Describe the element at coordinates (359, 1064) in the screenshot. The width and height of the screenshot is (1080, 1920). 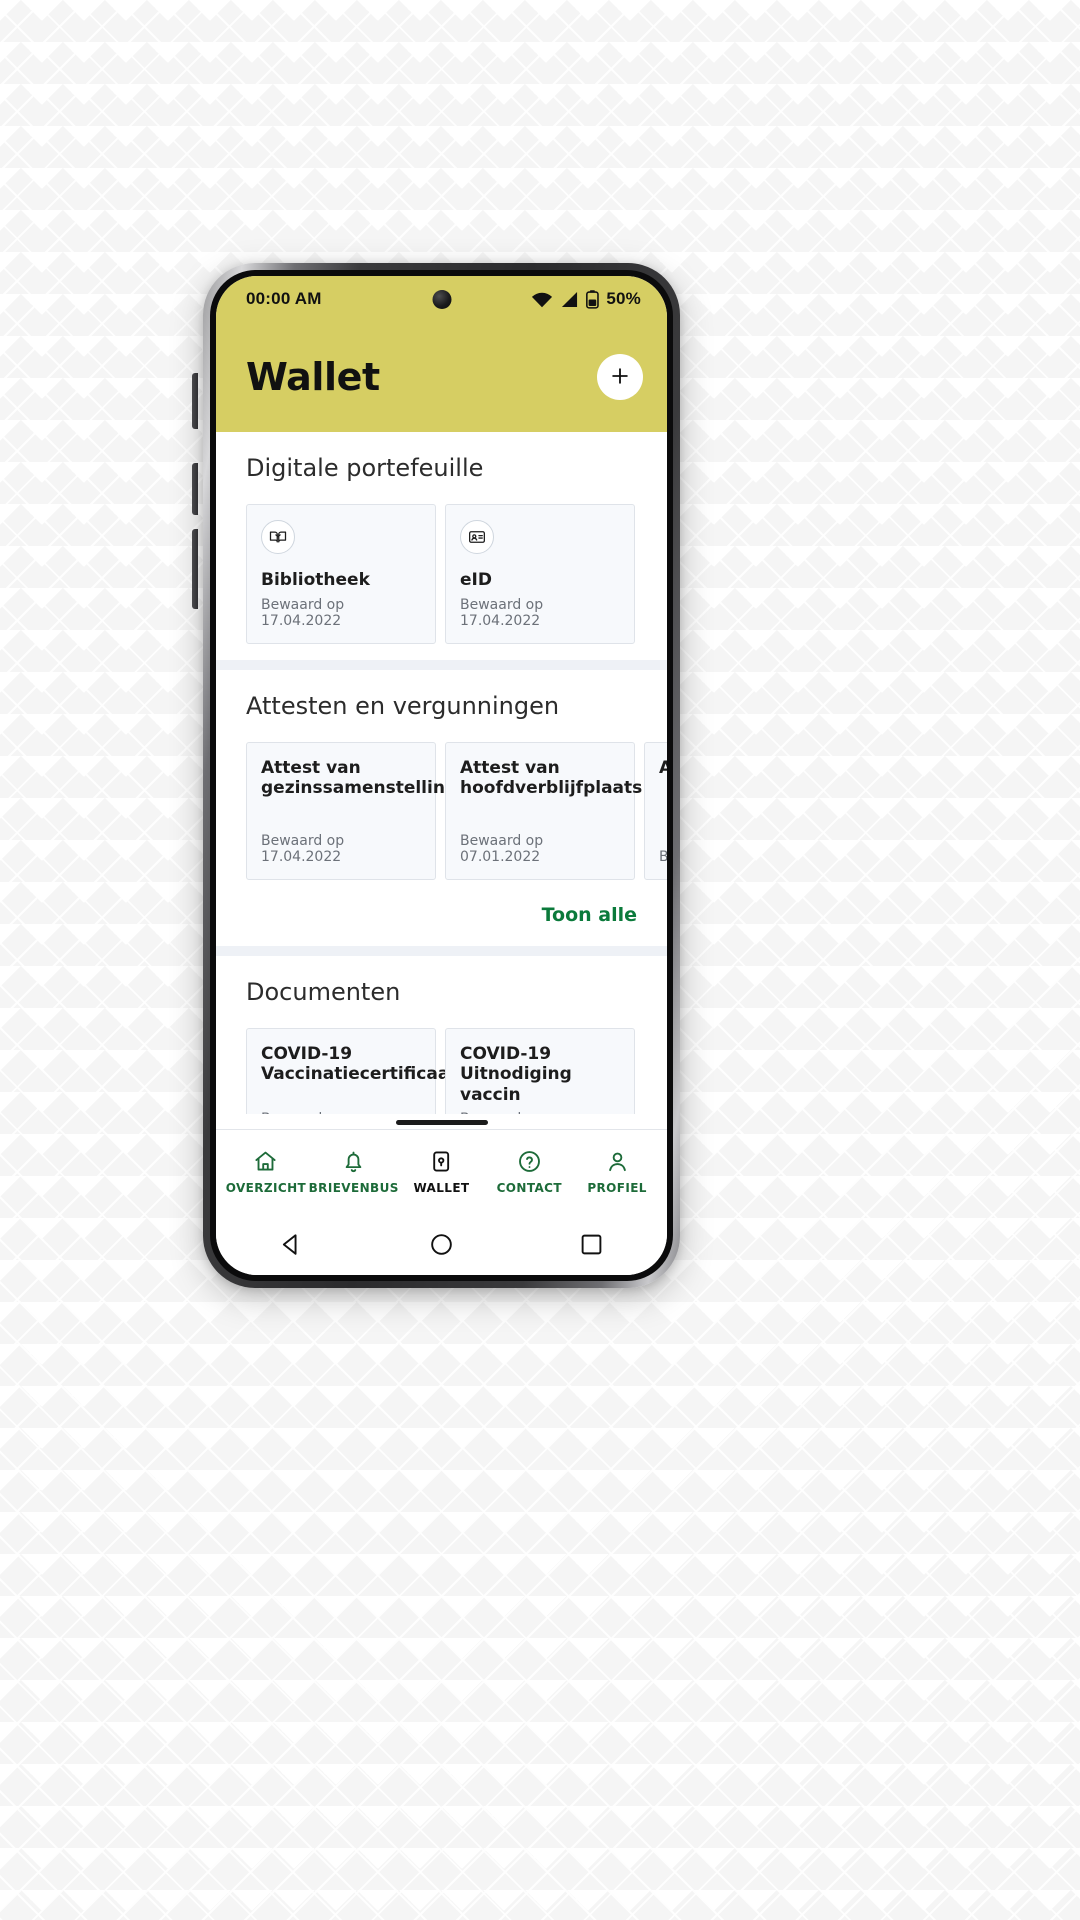
I see `card-title: COVID-19 Vaccinatiecertificaat` at that location.